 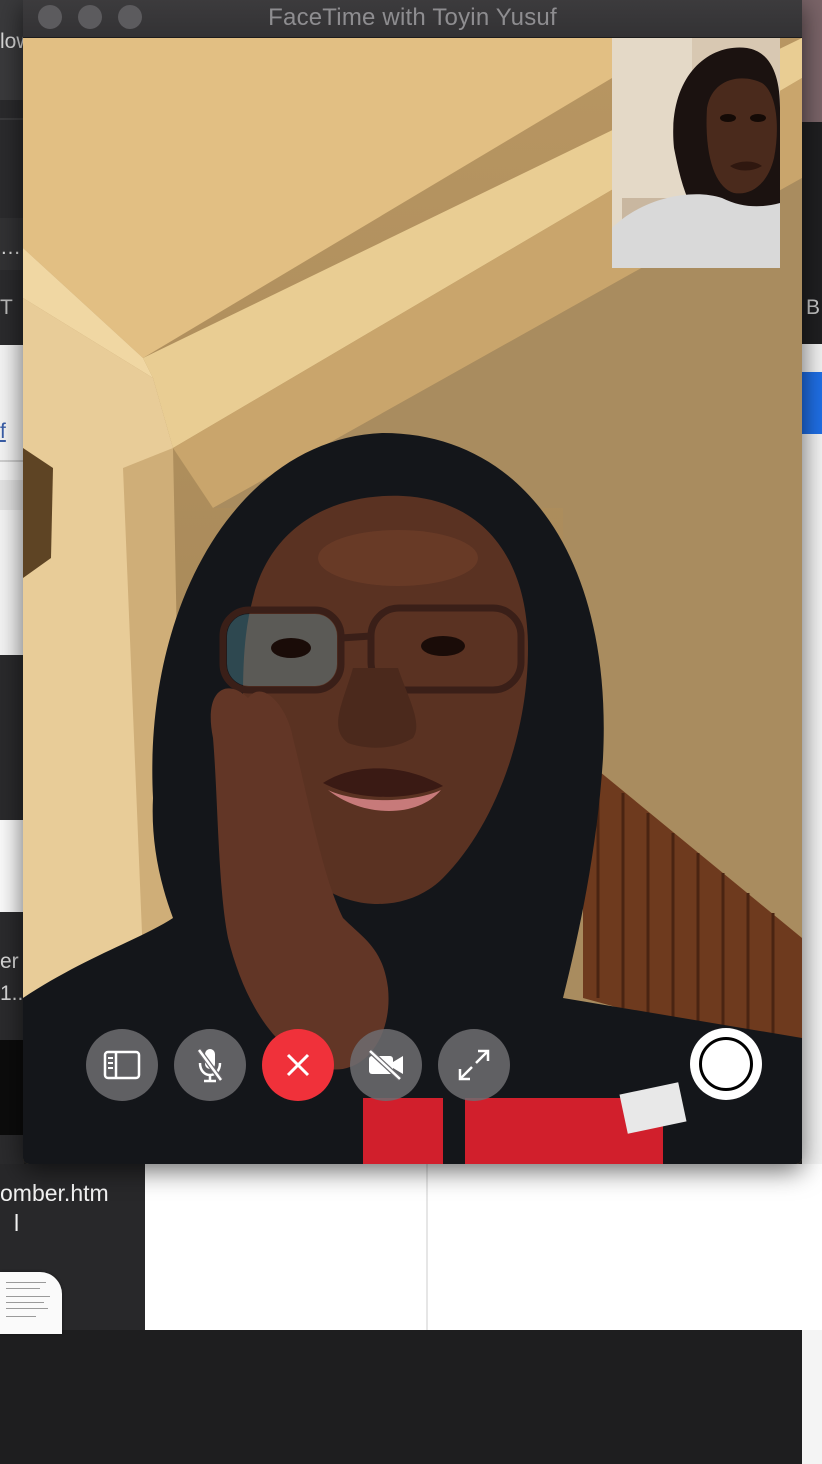 I want to click on end-call-button, so click(x=298, y=1065).